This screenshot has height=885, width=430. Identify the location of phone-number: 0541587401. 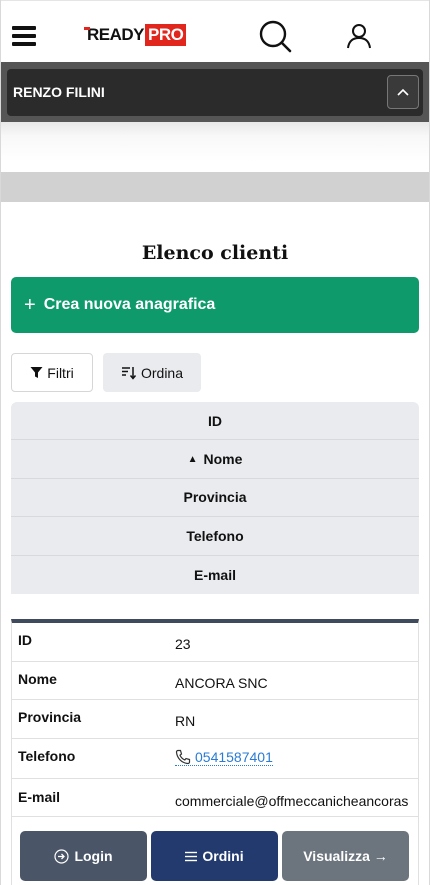
(234, 756).